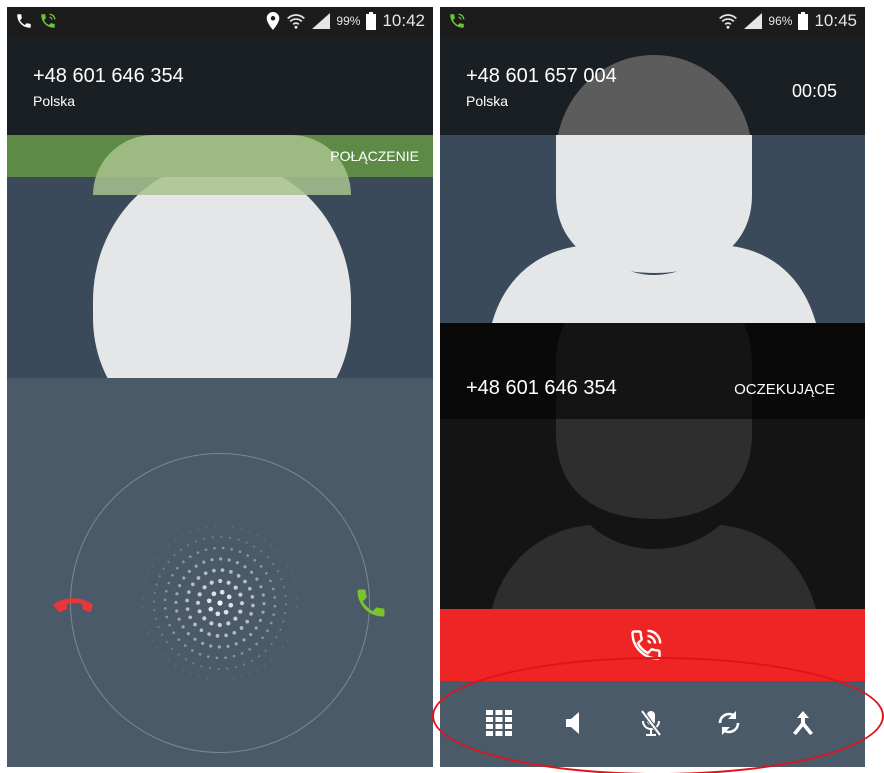  I want to click on active-call-header: +48 601 657 004 Polska 00:05, so click(652, 86).